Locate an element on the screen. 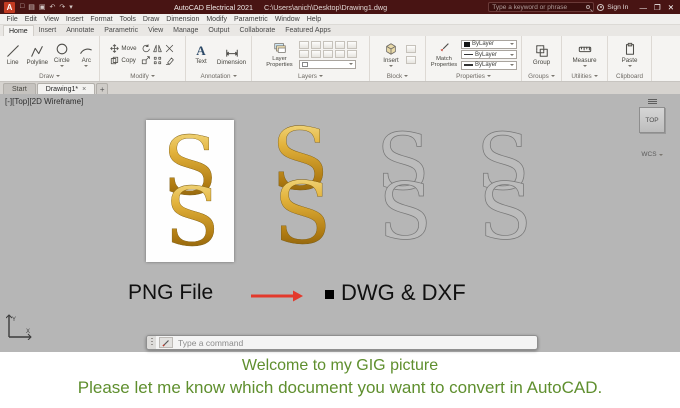 The image size is (680, 408). tab-annotate: Annotate is located at coordinates (80, 30).